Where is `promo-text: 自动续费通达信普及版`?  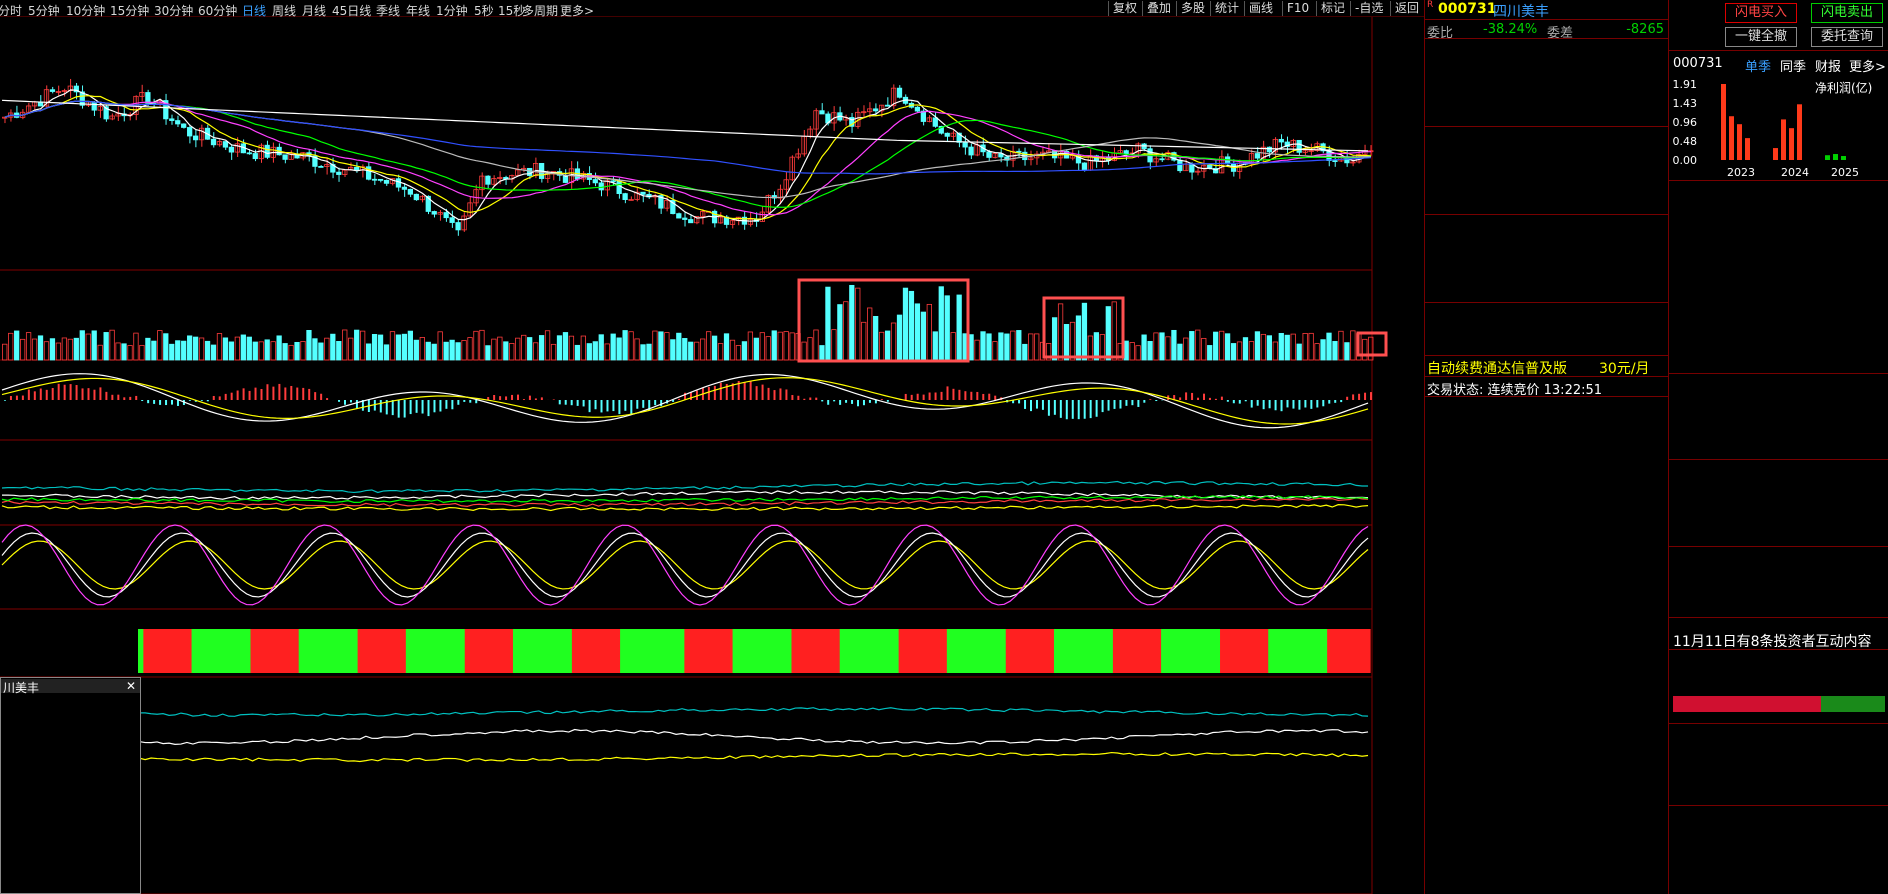
promo-text: 自动续费通达信普及版 is located at coordinates (1497, 368).